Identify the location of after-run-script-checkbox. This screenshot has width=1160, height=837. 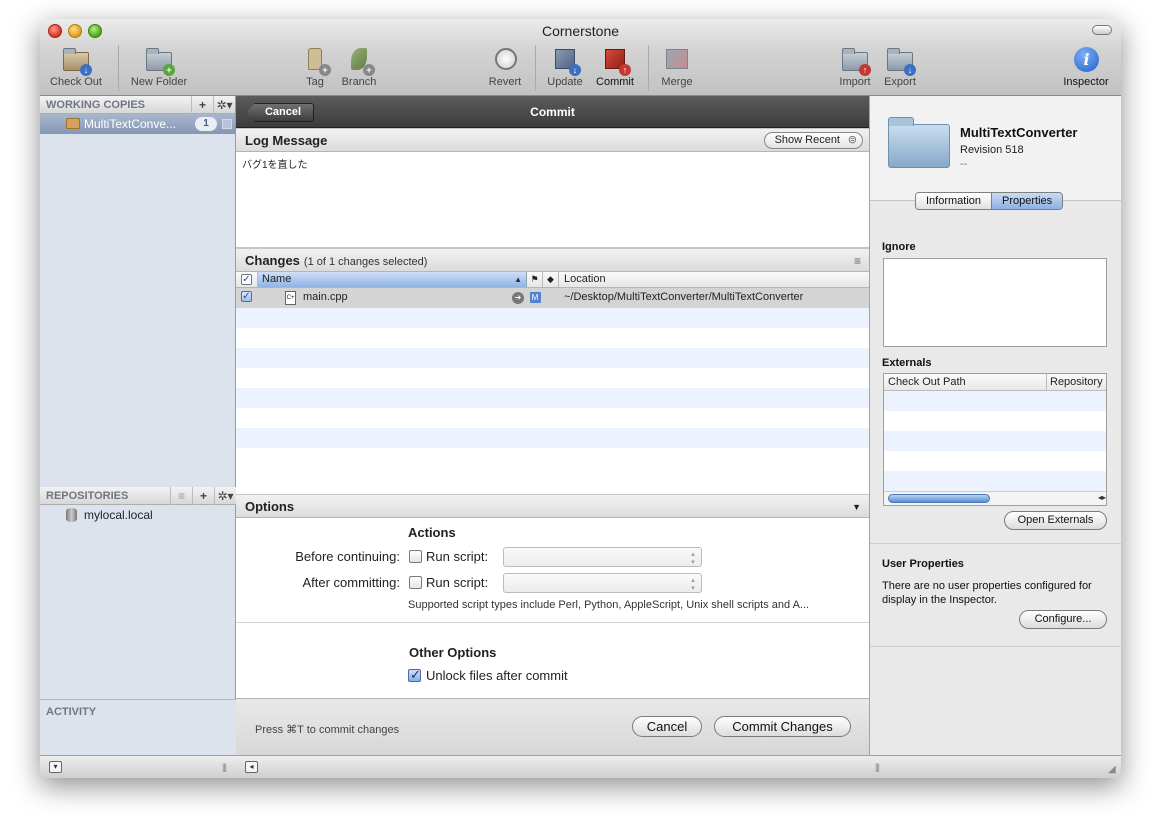
(415, 582).